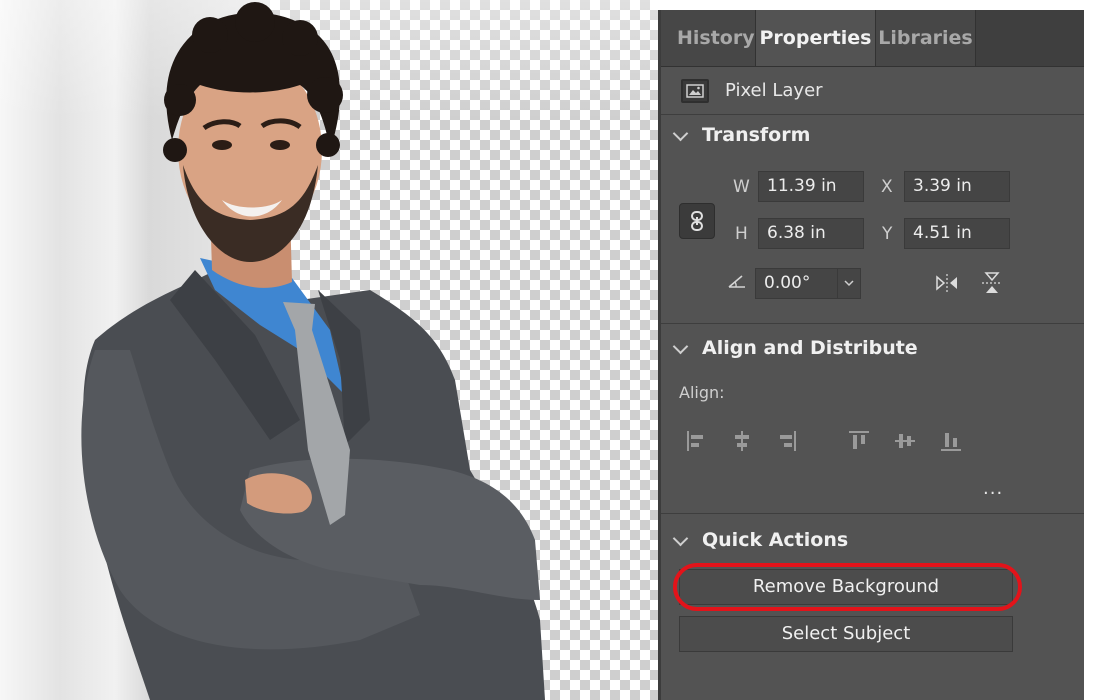 The width and height of the screenshot is (1100, 700). What do you see at coordinates (697, 221) in the screenshot?
I see `link-icon` at bounding box center [697, 221].